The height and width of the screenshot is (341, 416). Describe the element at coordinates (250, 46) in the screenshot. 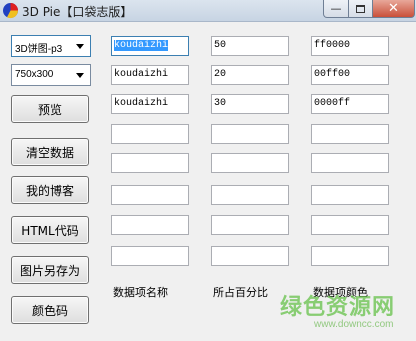

I see `item-percent-field: 50` at that location.